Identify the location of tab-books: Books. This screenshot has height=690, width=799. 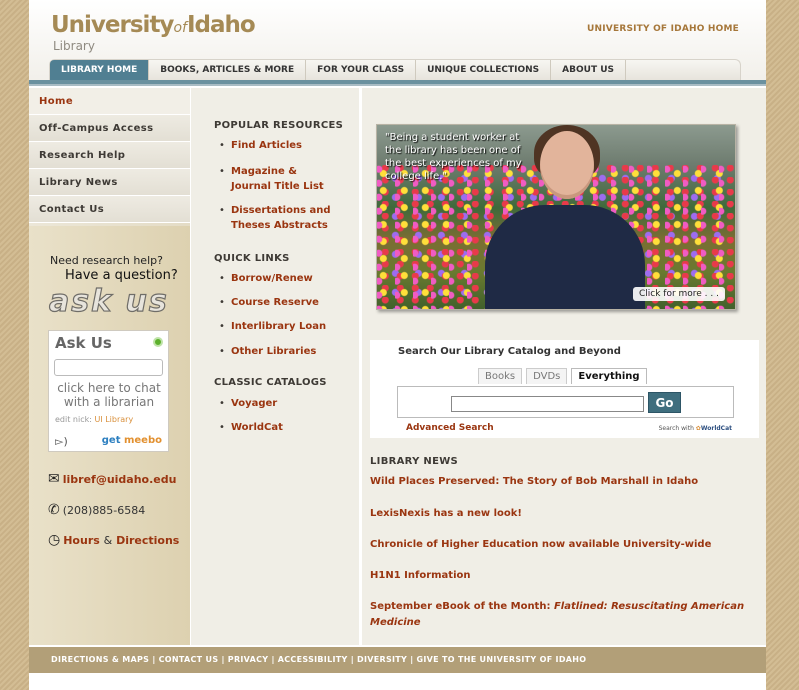
(500, 376).